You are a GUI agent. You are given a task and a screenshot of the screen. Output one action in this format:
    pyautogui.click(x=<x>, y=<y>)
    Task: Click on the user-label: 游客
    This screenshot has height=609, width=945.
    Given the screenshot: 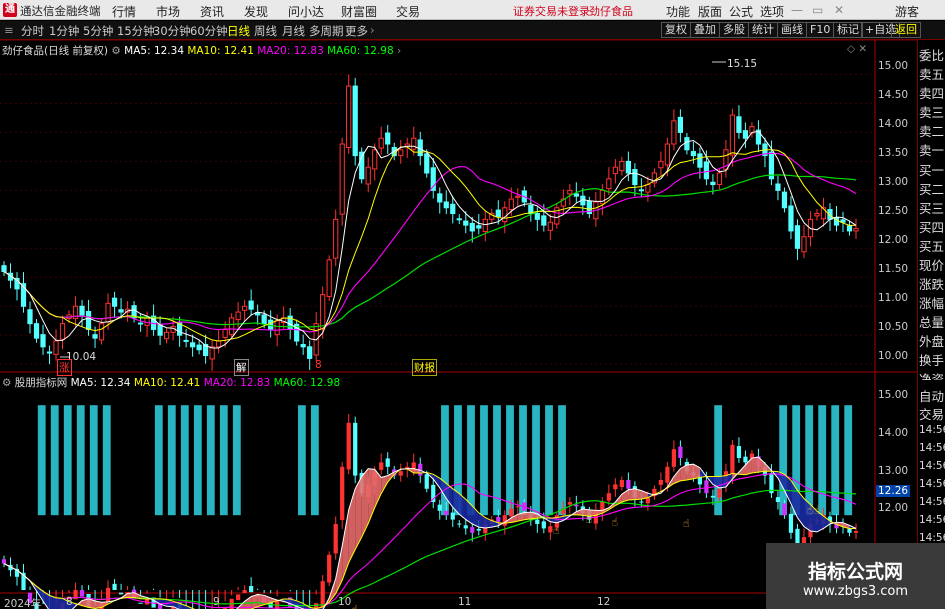 What is the action you would take?
    pyautogui.click(x=907, y=11)
    